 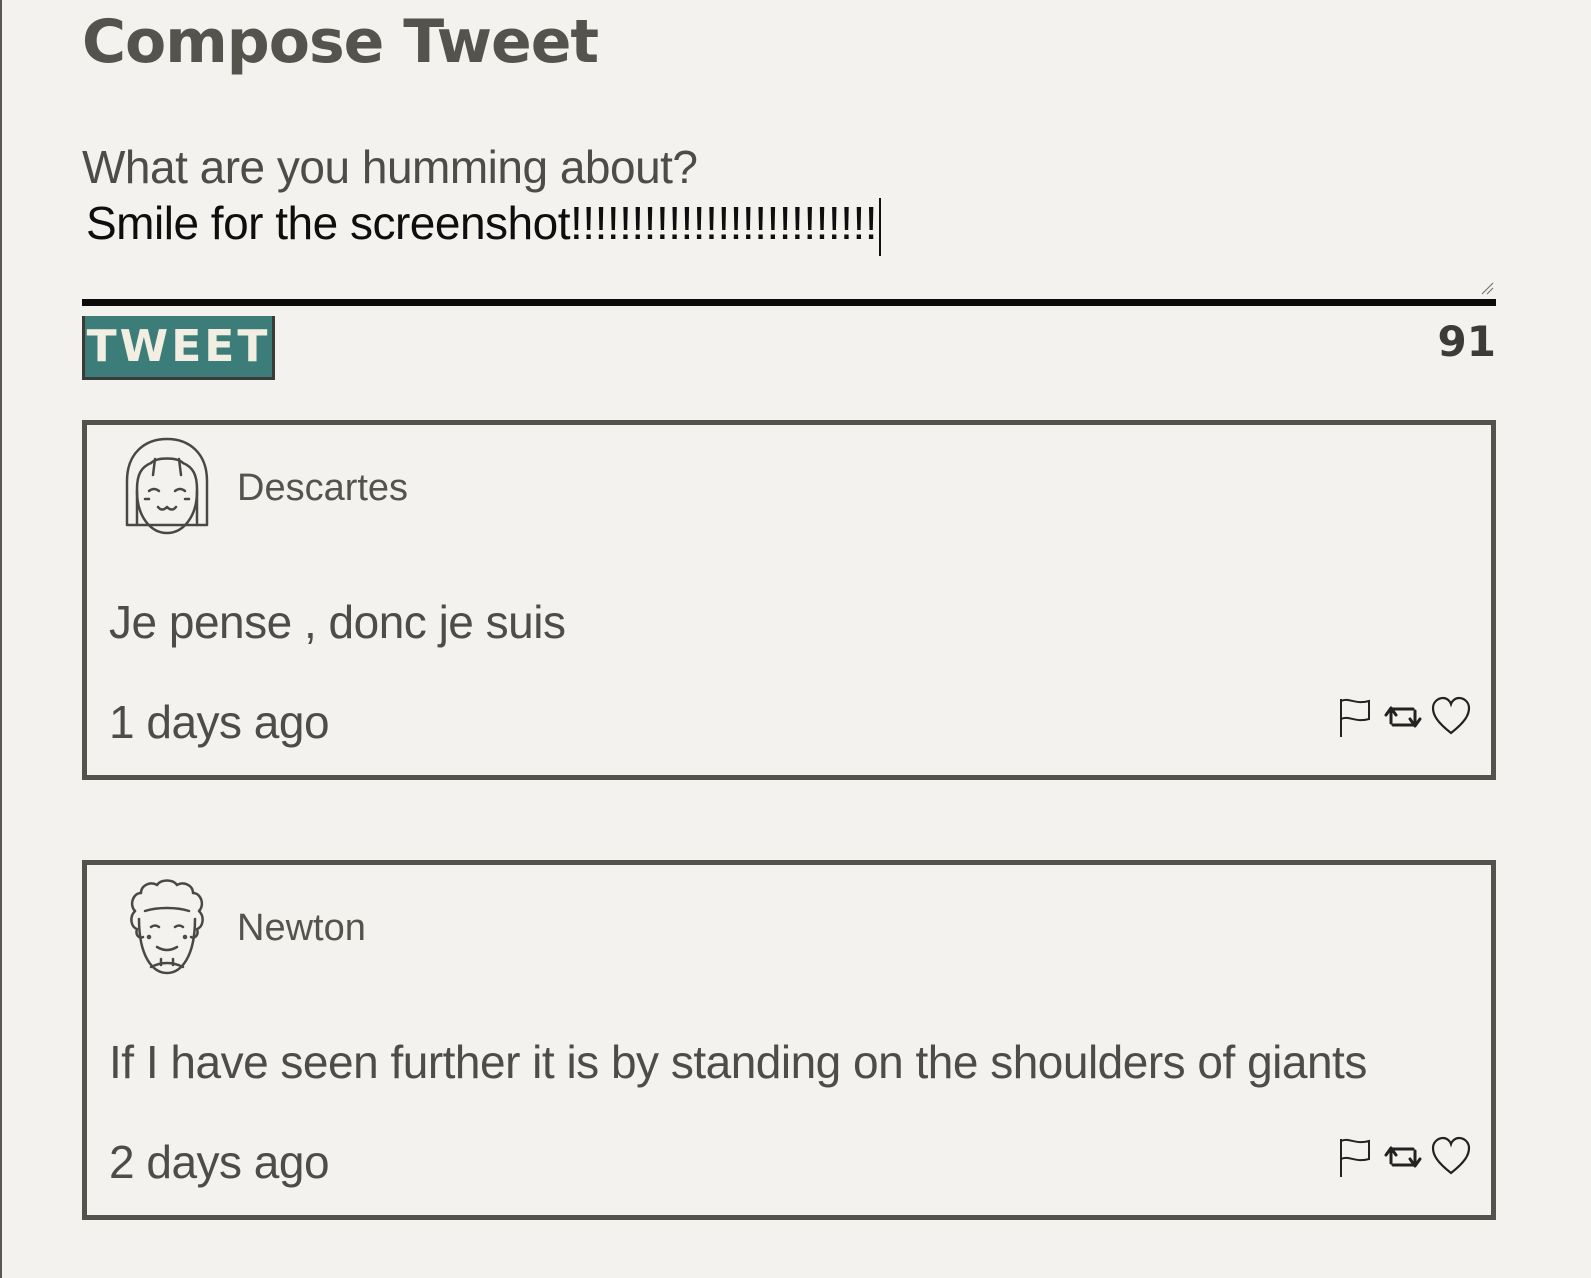 I want to click on compose-prompt-label: What are you humming about?, so click(x=390, y=167).